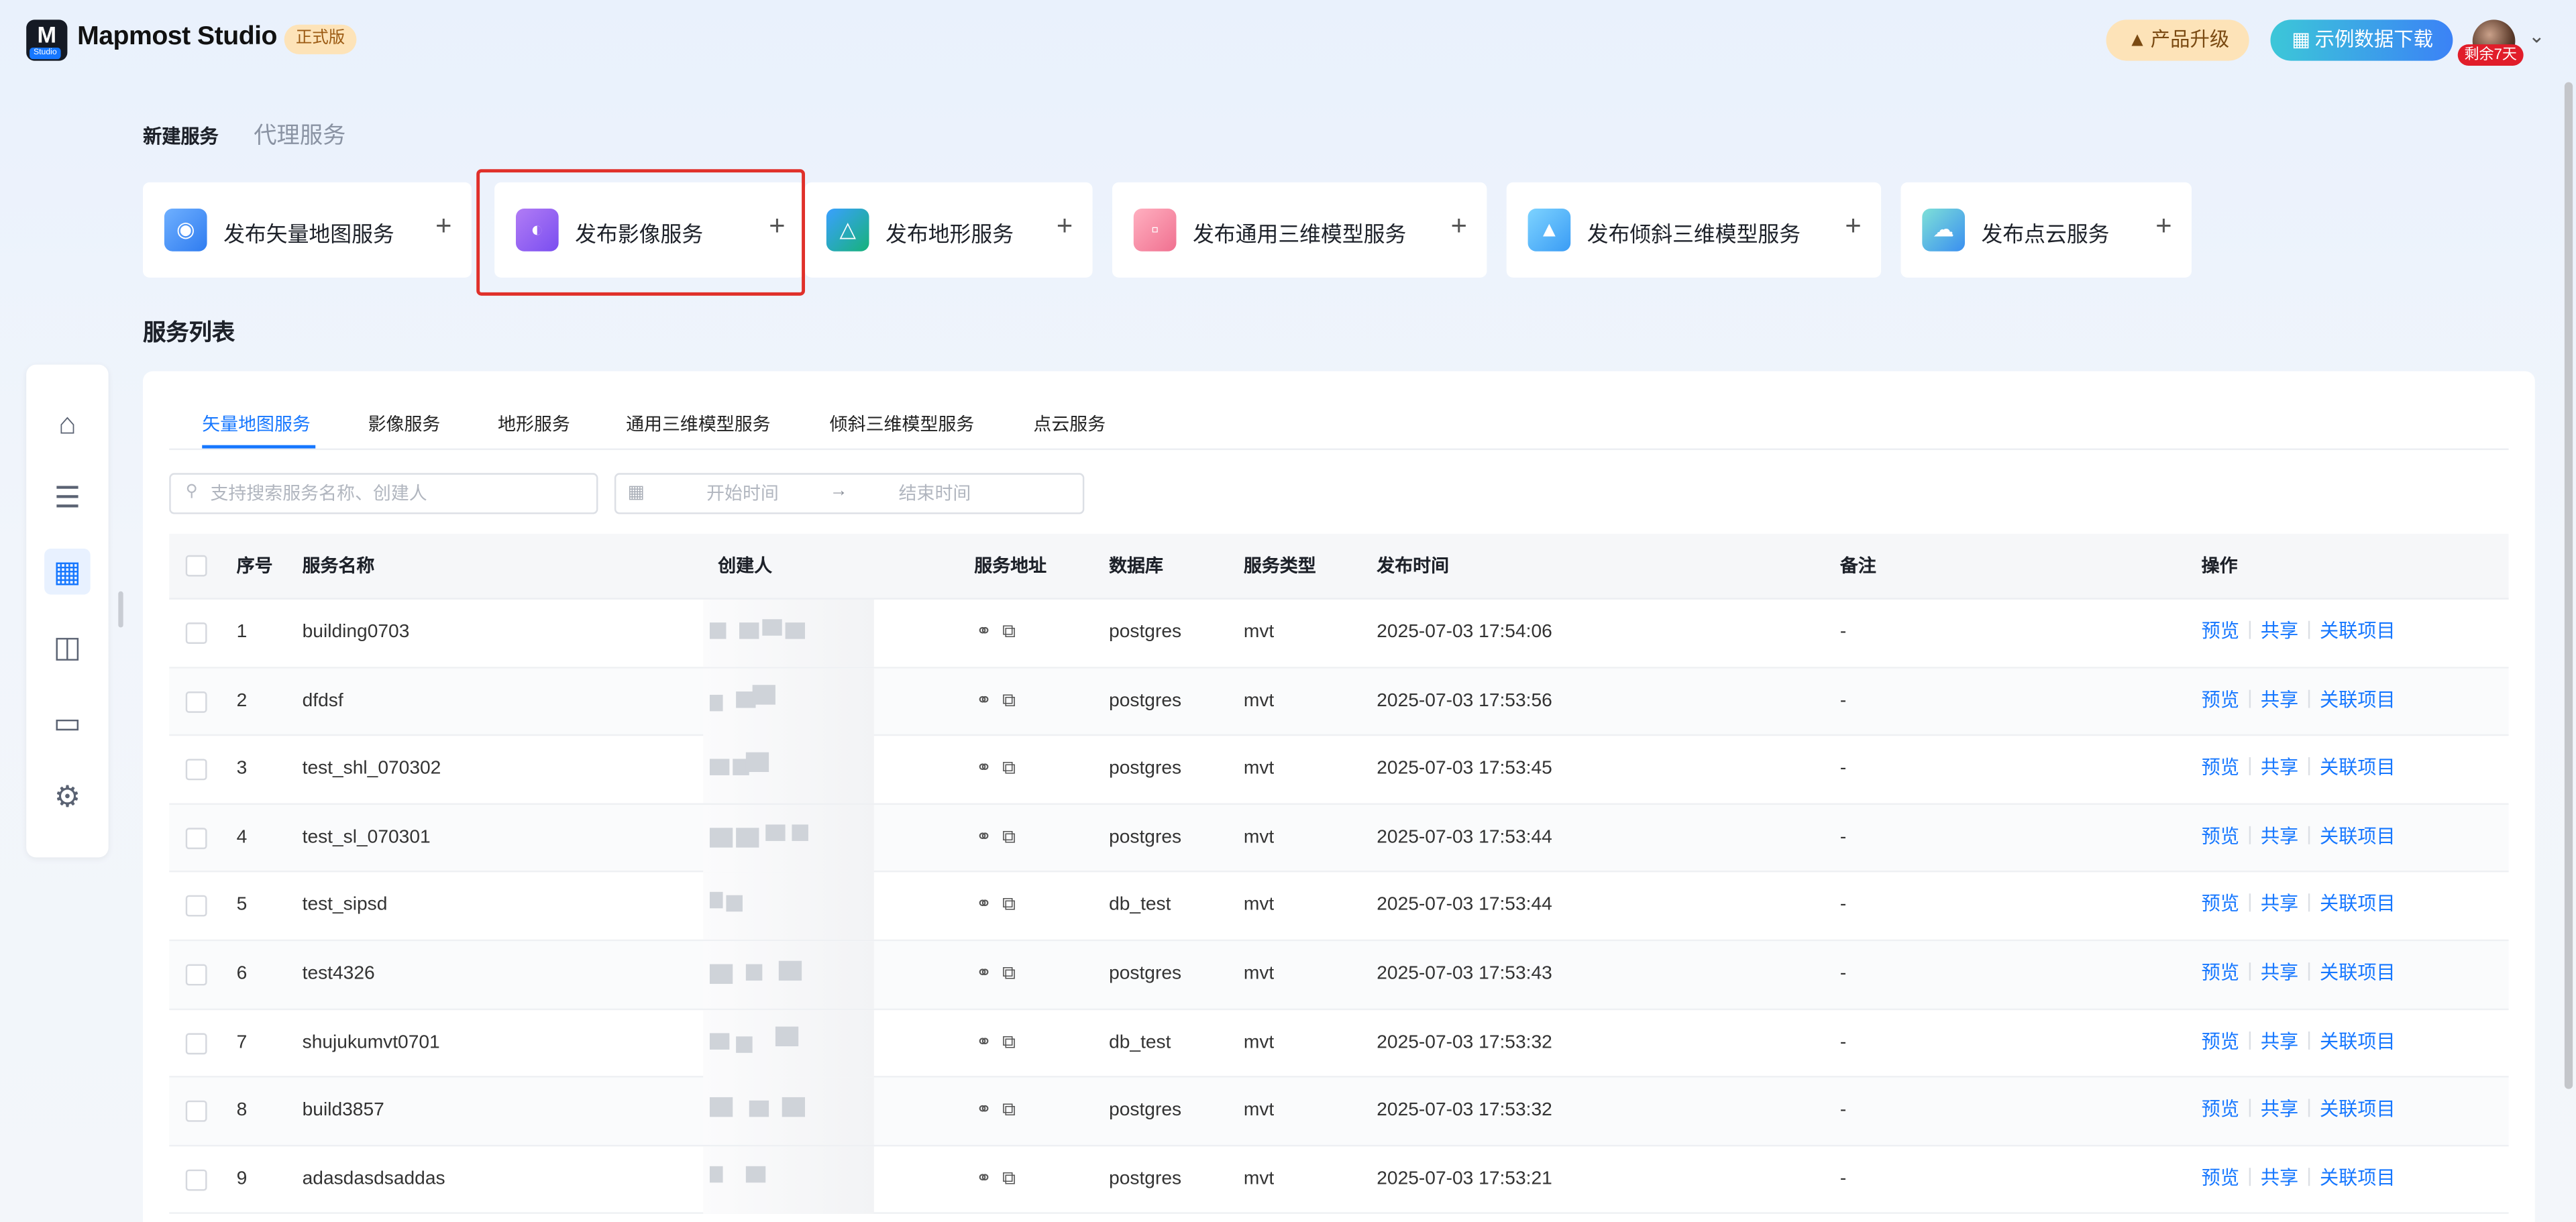 The image size is (2576, 1222). What do you see at coordinates (2177, 40) in the screenshot?
I see `upgrade-button: ▲ 产品升级` at bounding box center [2177, 40].